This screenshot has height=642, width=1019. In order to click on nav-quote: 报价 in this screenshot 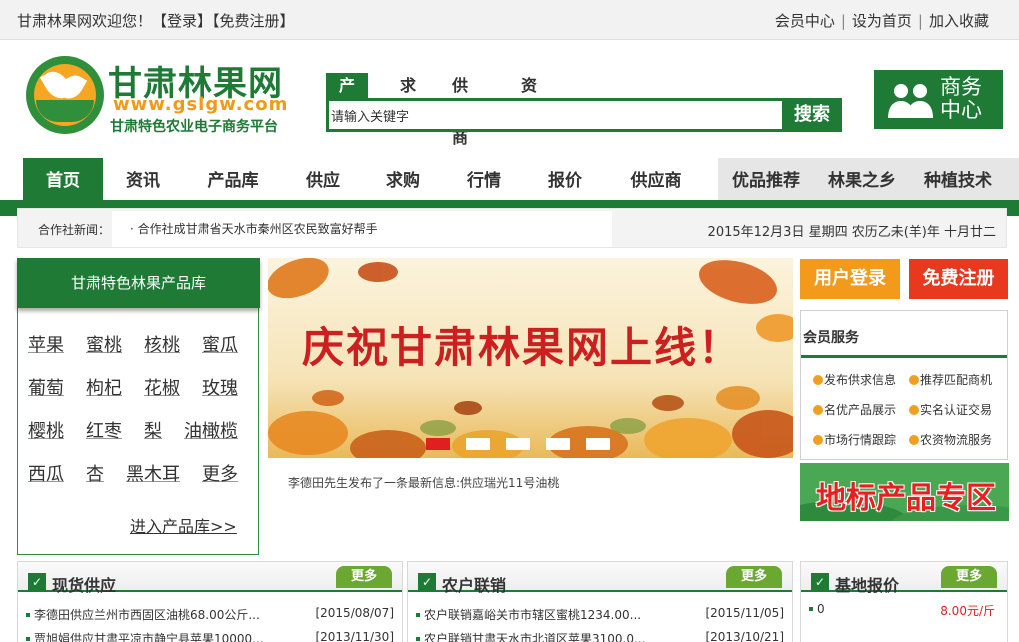, I will do `click(565, 179)`.